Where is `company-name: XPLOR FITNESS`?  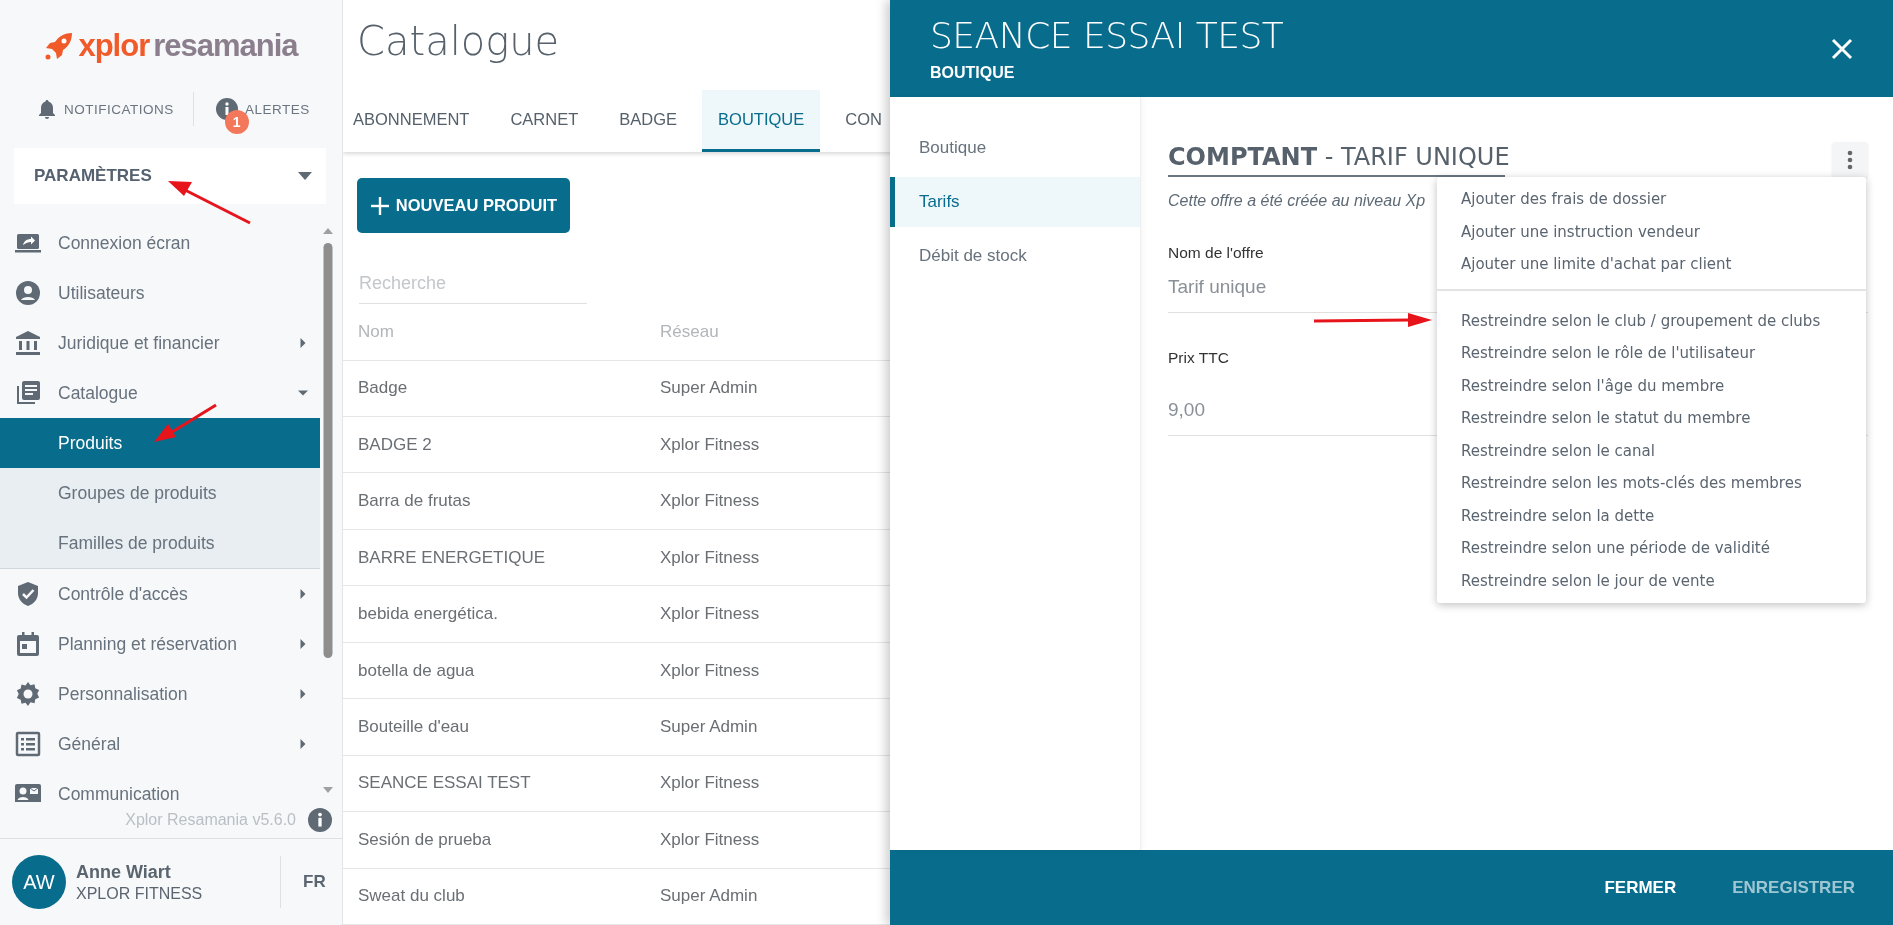 company-name: XPLOR FITNESS is located at coordinates (140, 893).